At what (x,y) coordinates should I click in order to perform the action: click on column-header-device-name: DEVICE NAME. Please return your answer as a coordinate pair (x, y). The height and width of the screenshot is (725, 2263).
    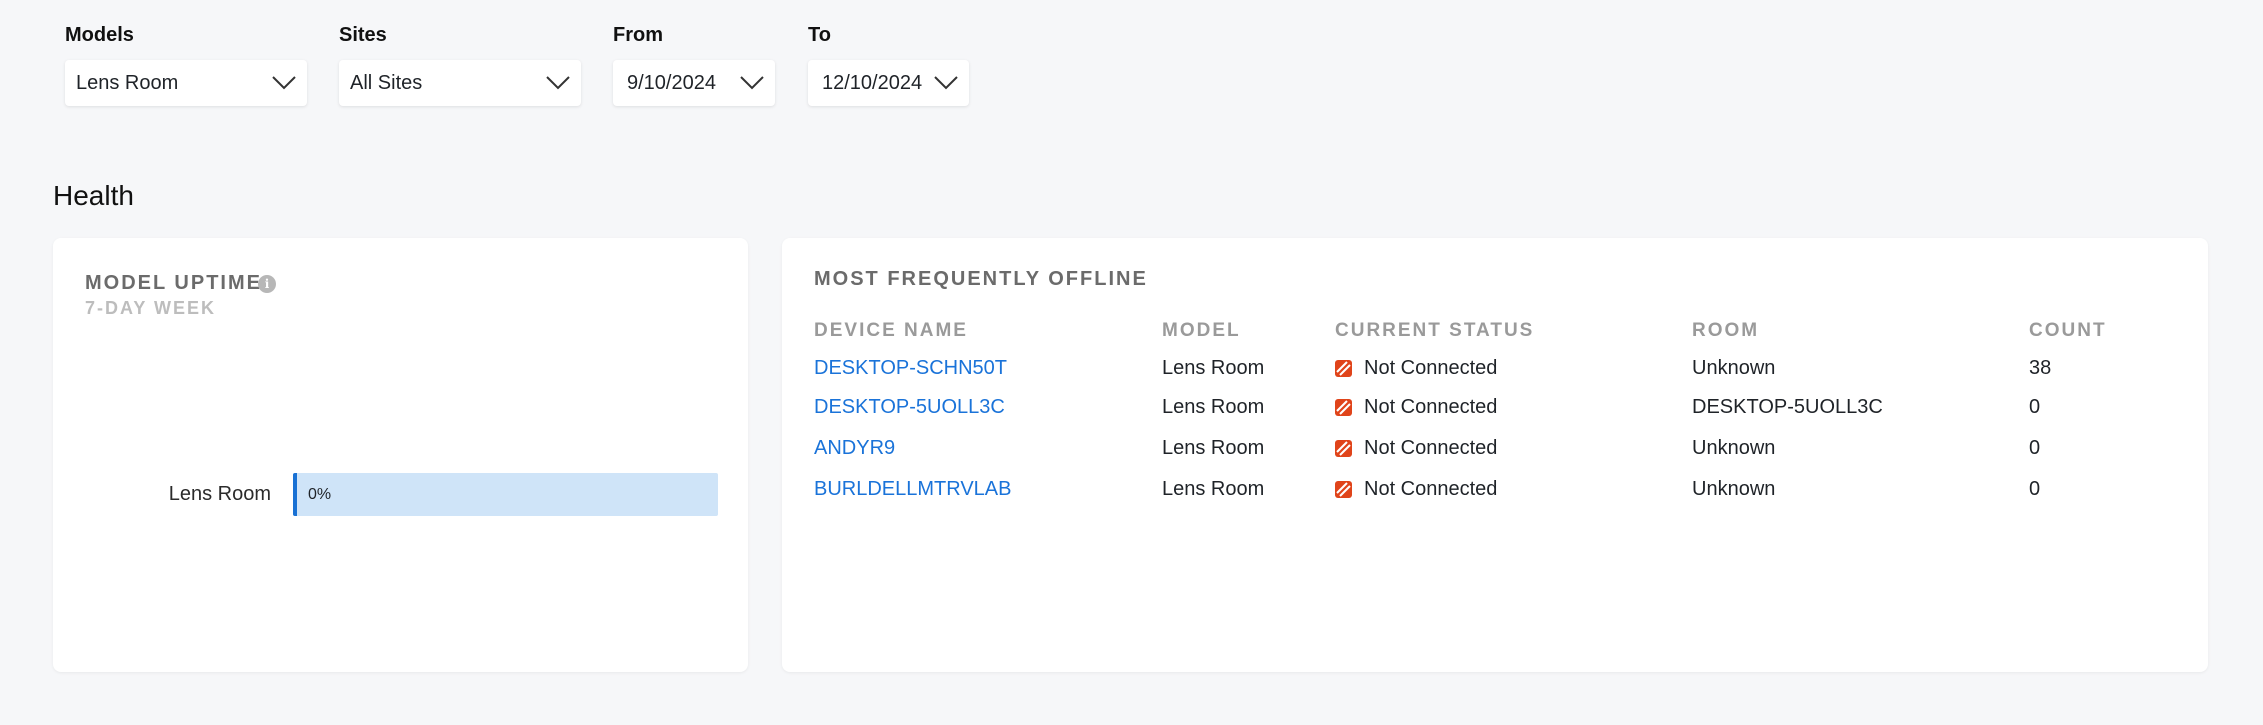
    Looking at the image, I should click on (988, 331).